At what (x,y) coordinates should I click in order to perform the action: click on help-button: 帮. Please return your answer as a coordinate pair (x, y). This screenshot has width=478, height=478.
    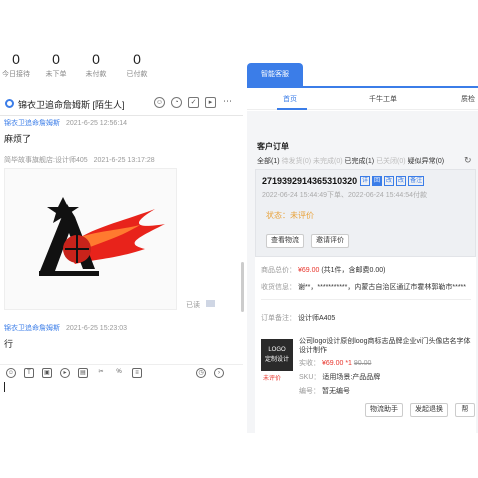
    Looking at the image, I should click on (465, 410).